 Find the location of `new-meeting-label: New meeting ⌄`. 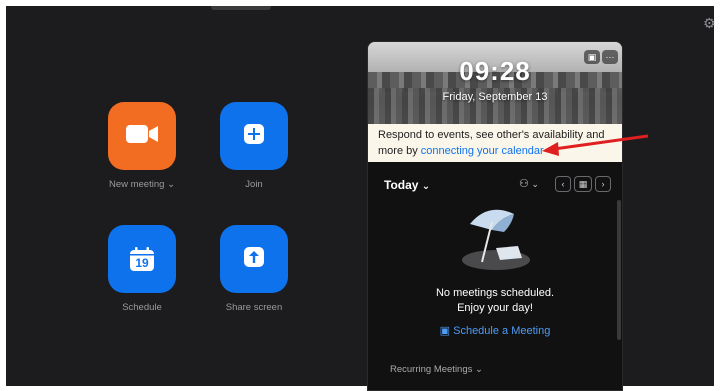

new-meeting-label: New meeting ⌄ is located at coordinates (142, 184).